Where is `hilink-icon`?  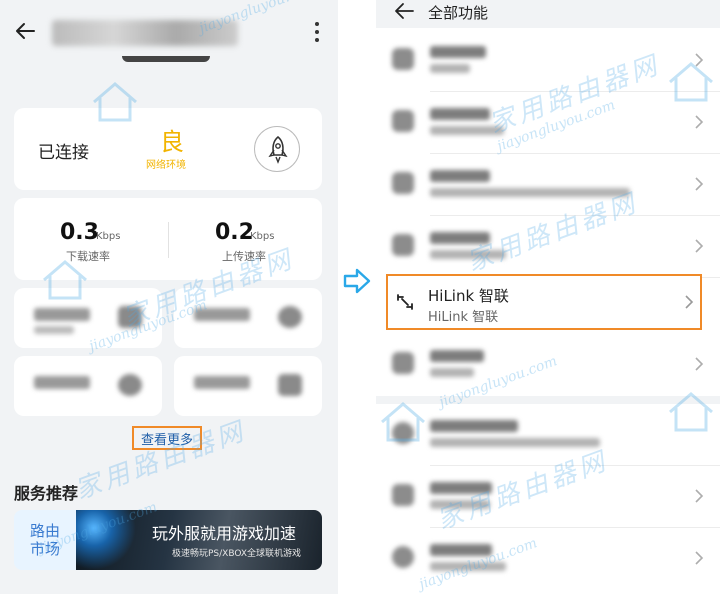 hilink-icon is located at coordinates (405, 302).